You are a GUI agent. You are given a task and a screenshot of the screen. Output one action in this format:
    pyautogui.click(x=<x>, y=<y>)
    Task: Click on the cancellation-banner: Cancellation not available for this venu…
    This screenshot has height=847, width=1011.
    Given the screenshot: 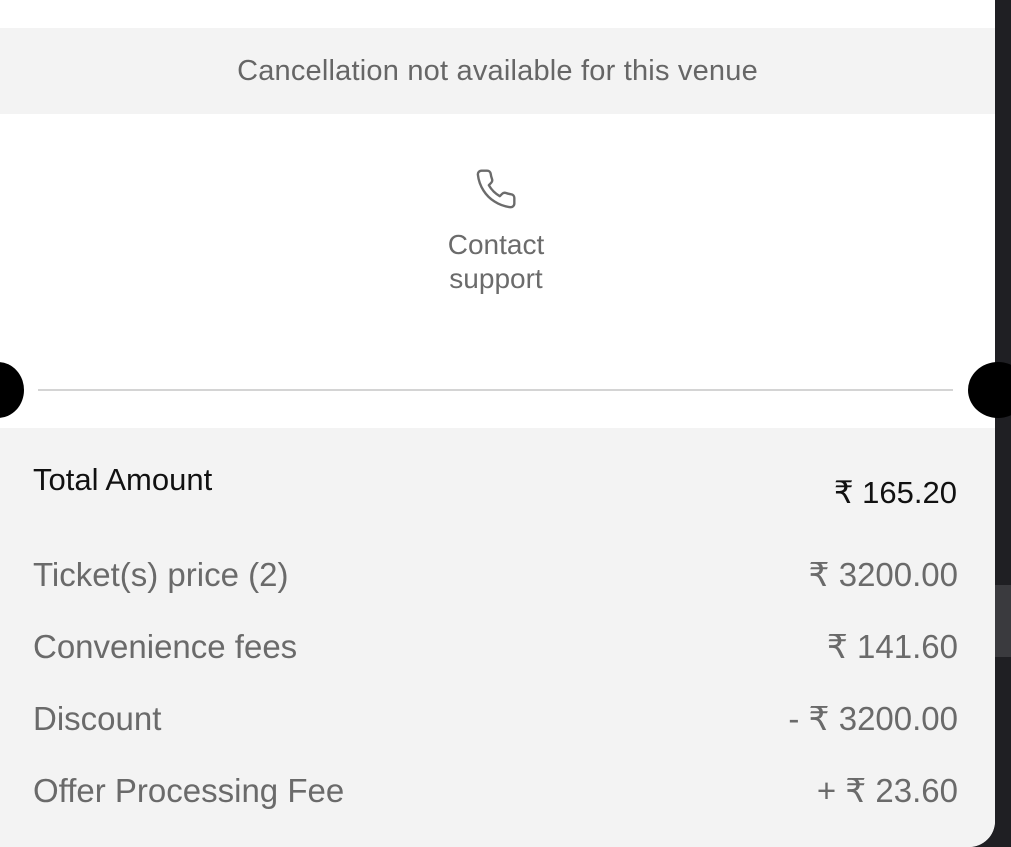 What is the action you would take?
    pyautogui.click(x=497, y=71)
    